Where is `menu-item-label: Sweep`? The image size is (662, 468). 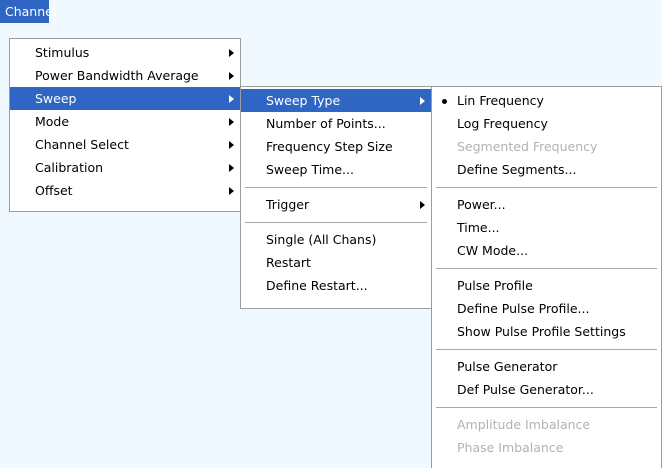
menu-item-label: Sweep is located at coordinates (56, 98).